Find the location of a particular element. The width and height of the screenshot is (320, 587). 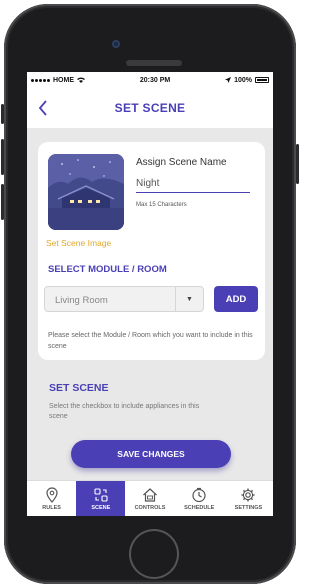

night-house-illustration is located at coordinates (86, 192).